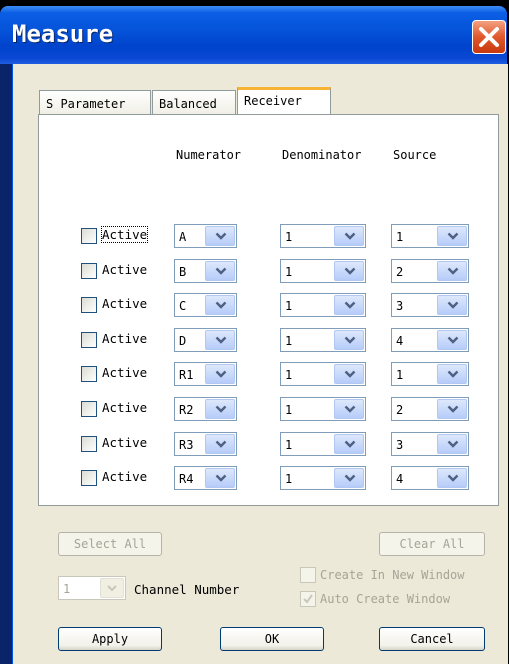  I want to click on check-icon, so click(308, 599).